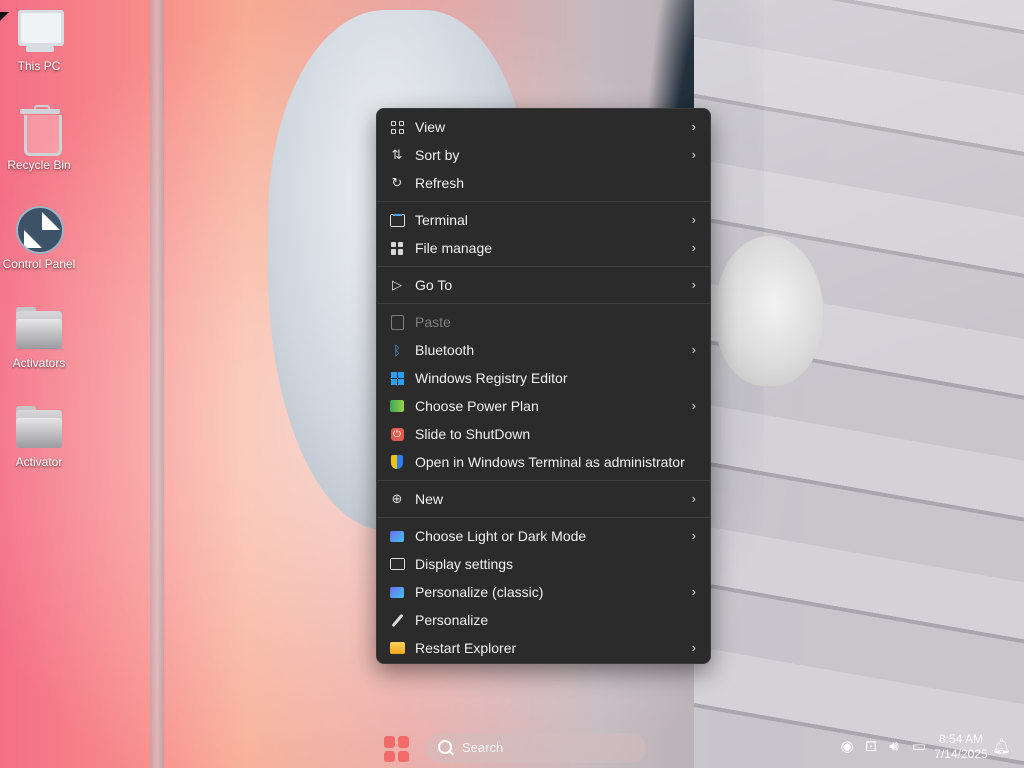 This screenshot has width=1024, height=768. Describe the element at coordinates (543, 406) in the screenshot. I see `menu-item-power-plan: Choose Power Plan ›` at that location.